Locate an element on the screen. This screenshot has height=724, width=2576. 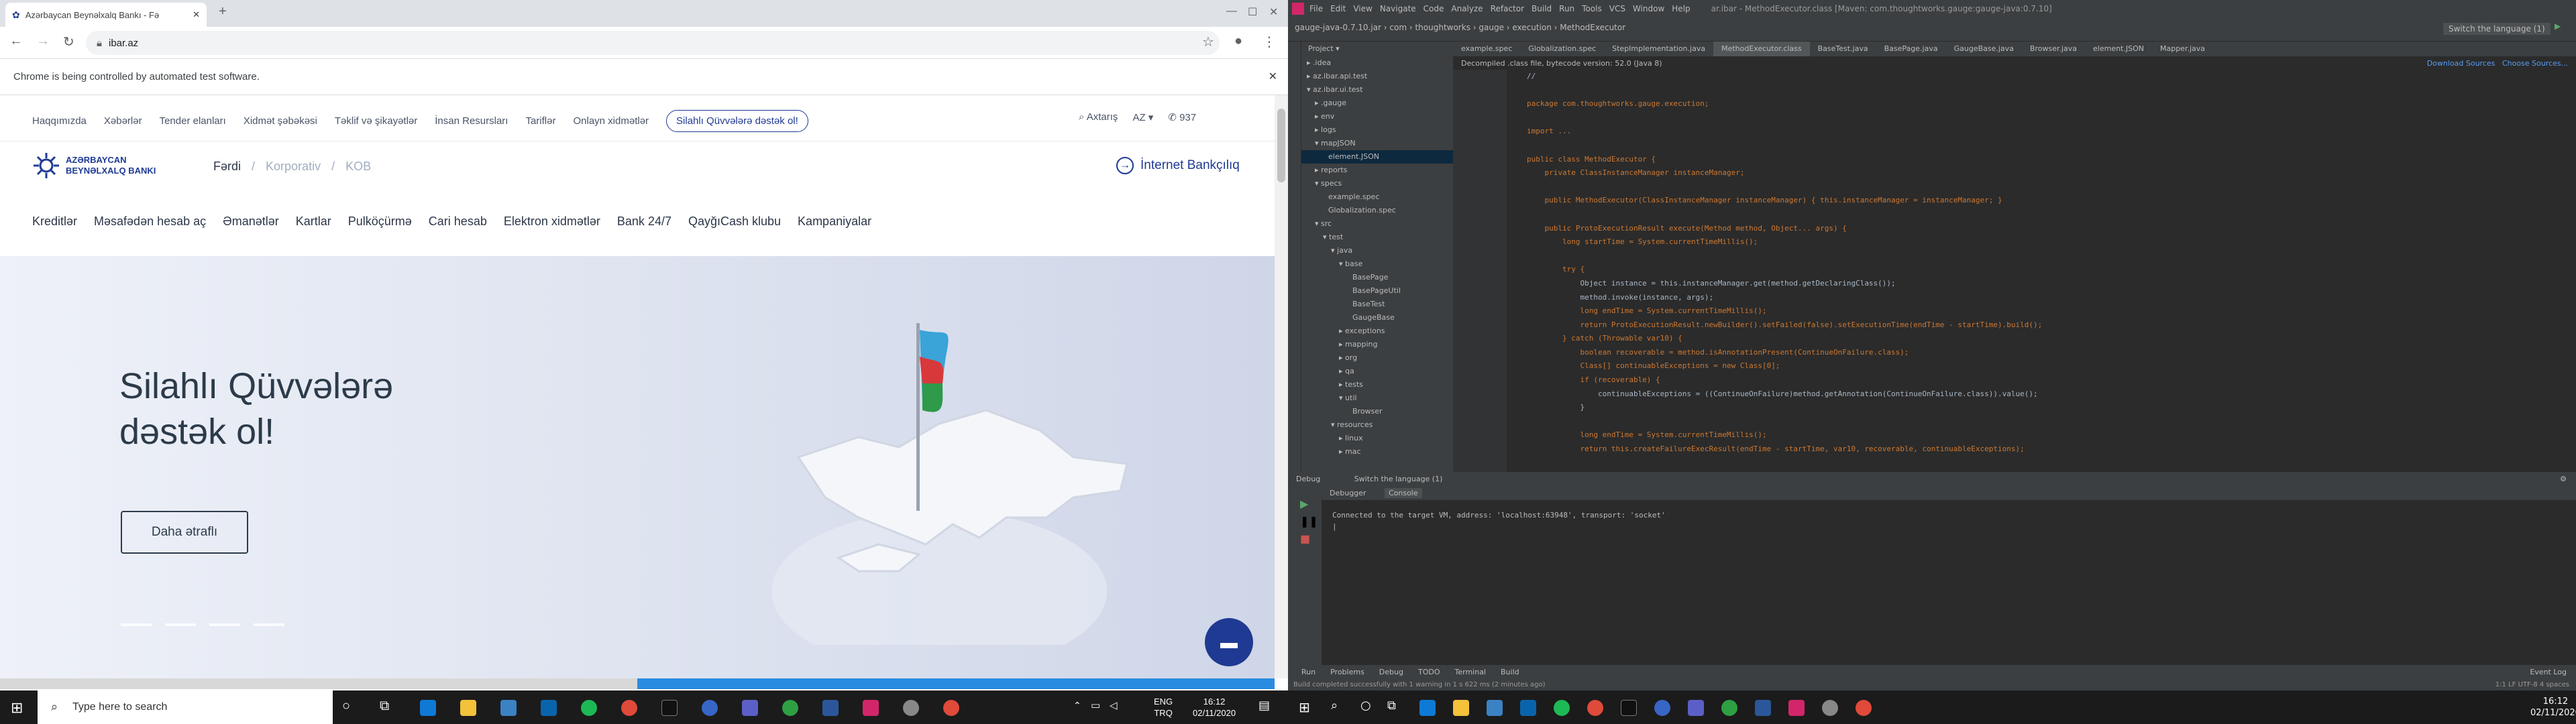
editor-tab: GaugeBase.java is located at coordinates (1984, 49).